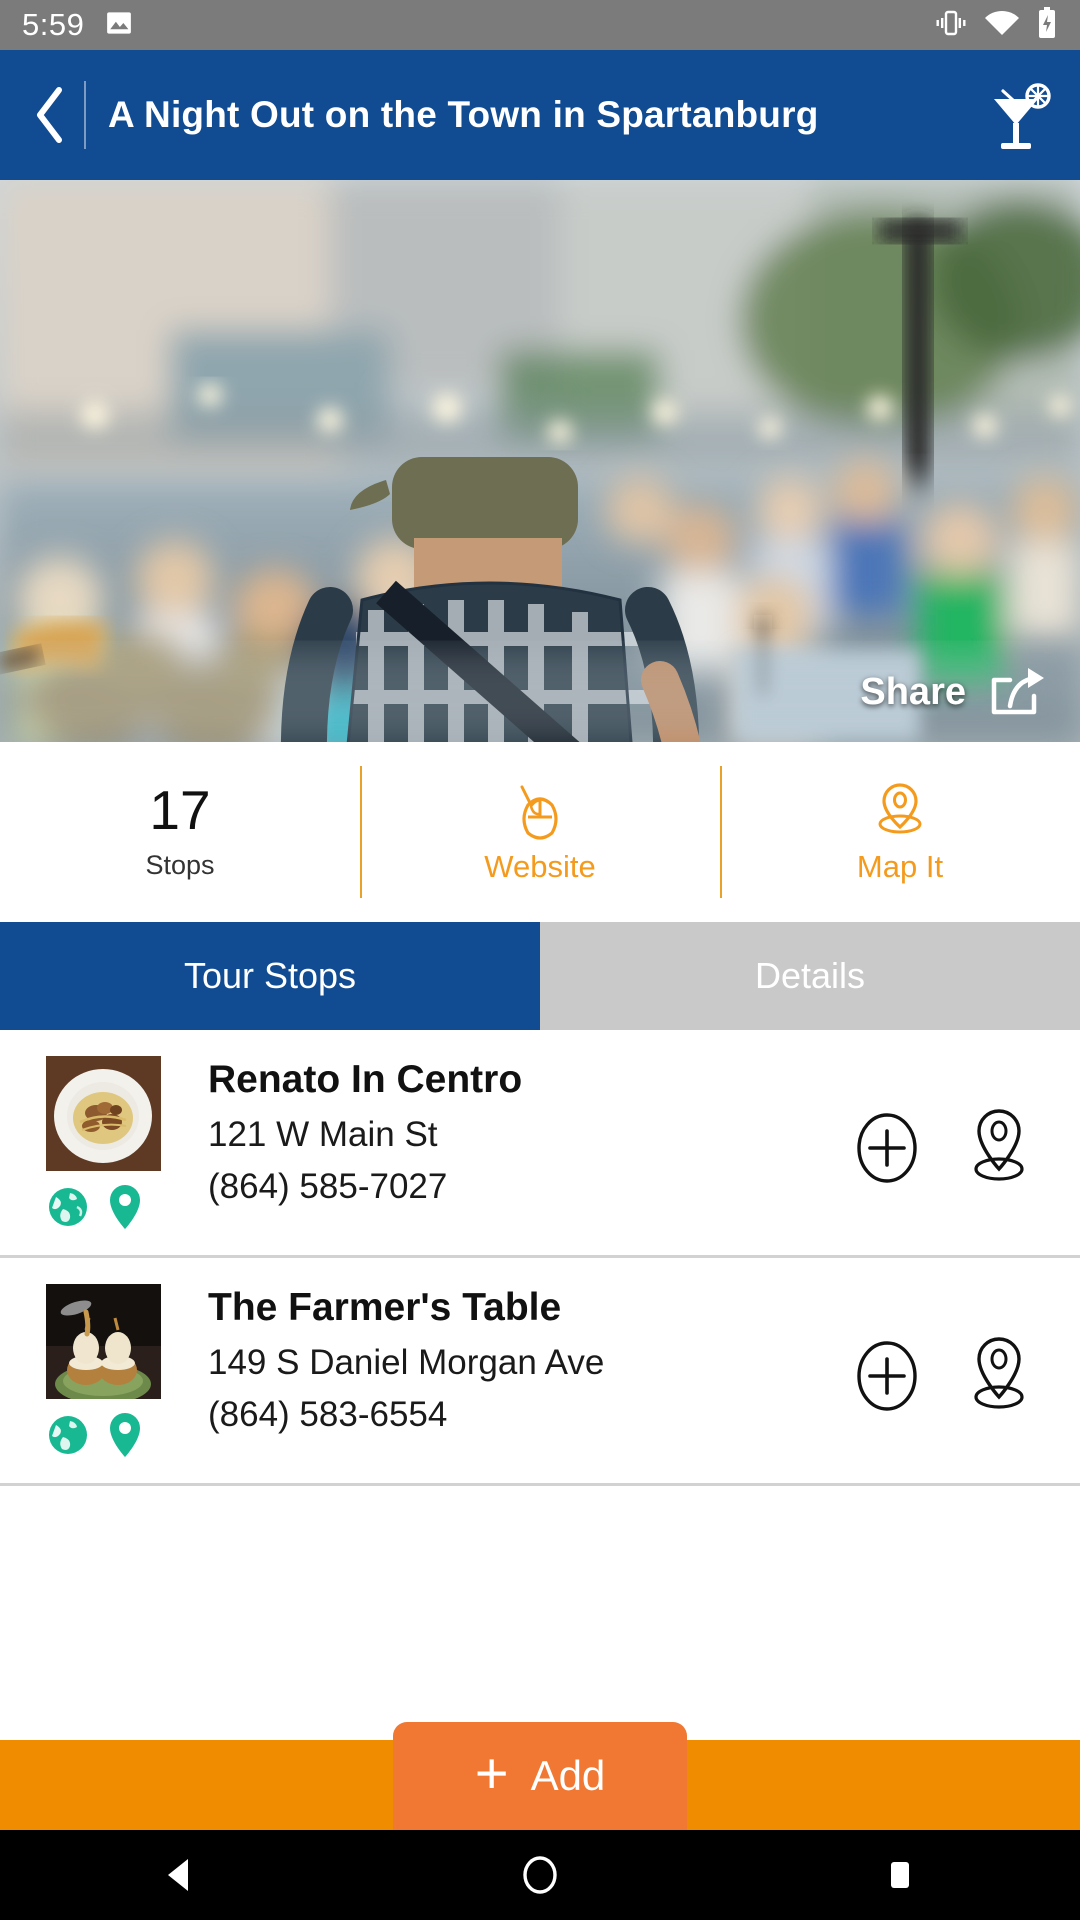  I want to click on triangle-back-icon, so click(178, 1875).